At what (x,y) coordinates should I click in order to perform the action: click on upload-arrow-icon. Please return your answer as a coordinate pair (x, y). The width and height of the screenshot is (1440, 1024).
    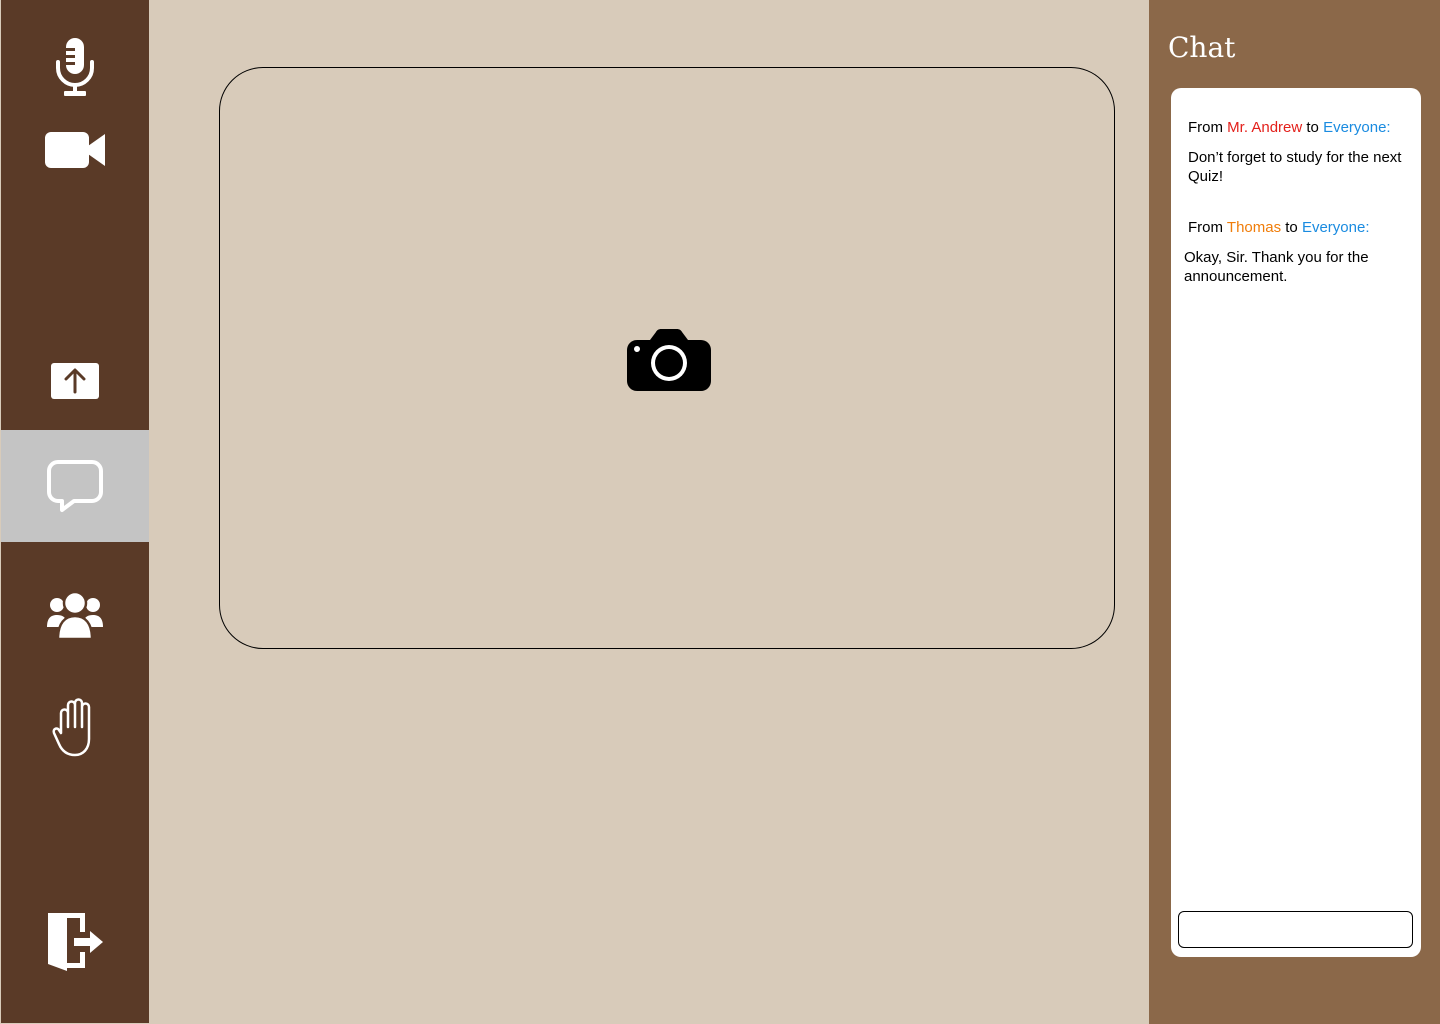
    Looking at the image, I should click on (75, 381).